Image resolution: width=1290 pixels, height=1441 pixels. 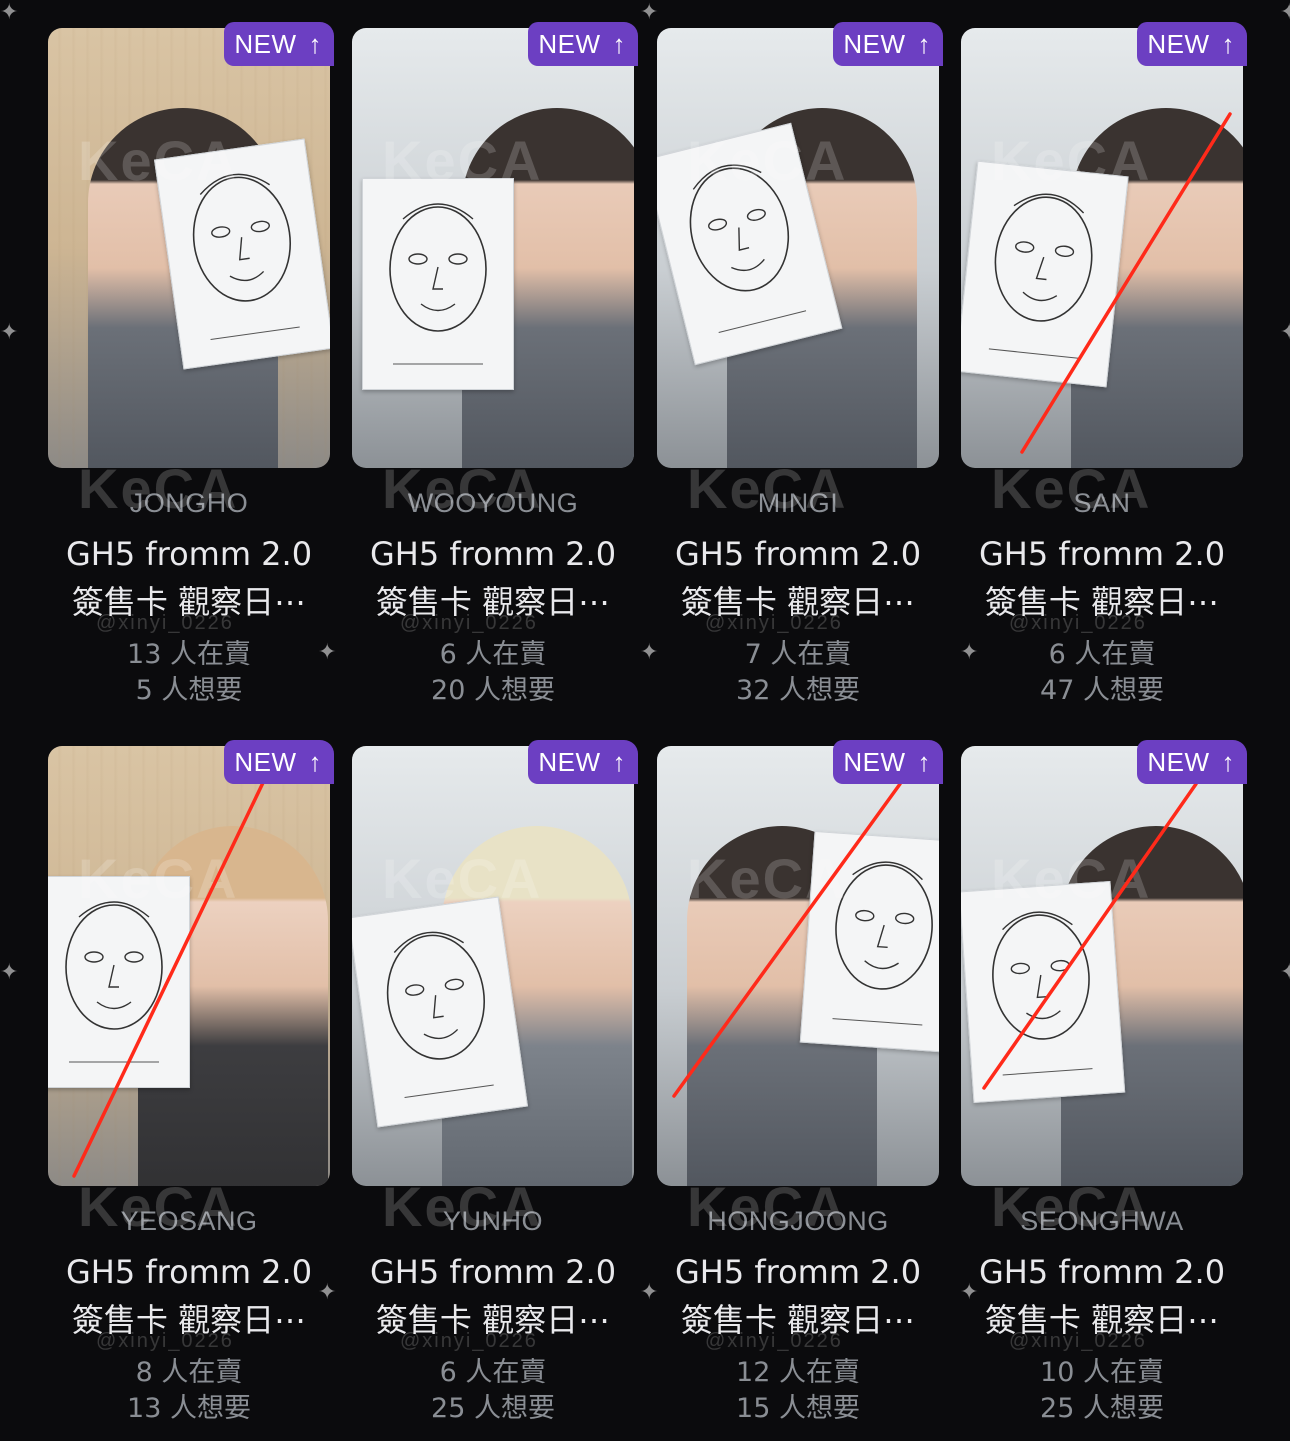 What do you see at coordinates (798, 690) in the screenshot?
I see `wanting-count: 32 人想要` at bounding box center [798, 690].